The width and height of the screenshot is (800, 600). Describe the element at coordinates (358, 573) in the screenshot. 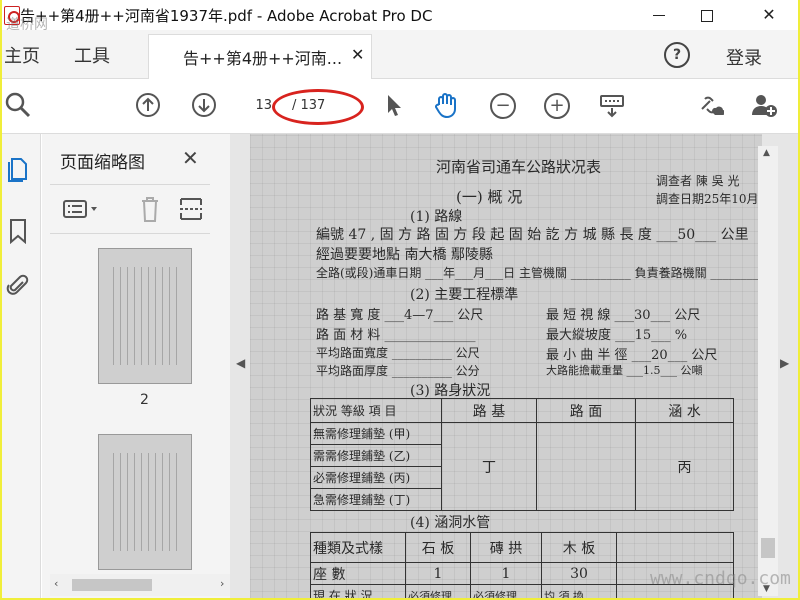

I see `table-row-label: 座 數` at that location.